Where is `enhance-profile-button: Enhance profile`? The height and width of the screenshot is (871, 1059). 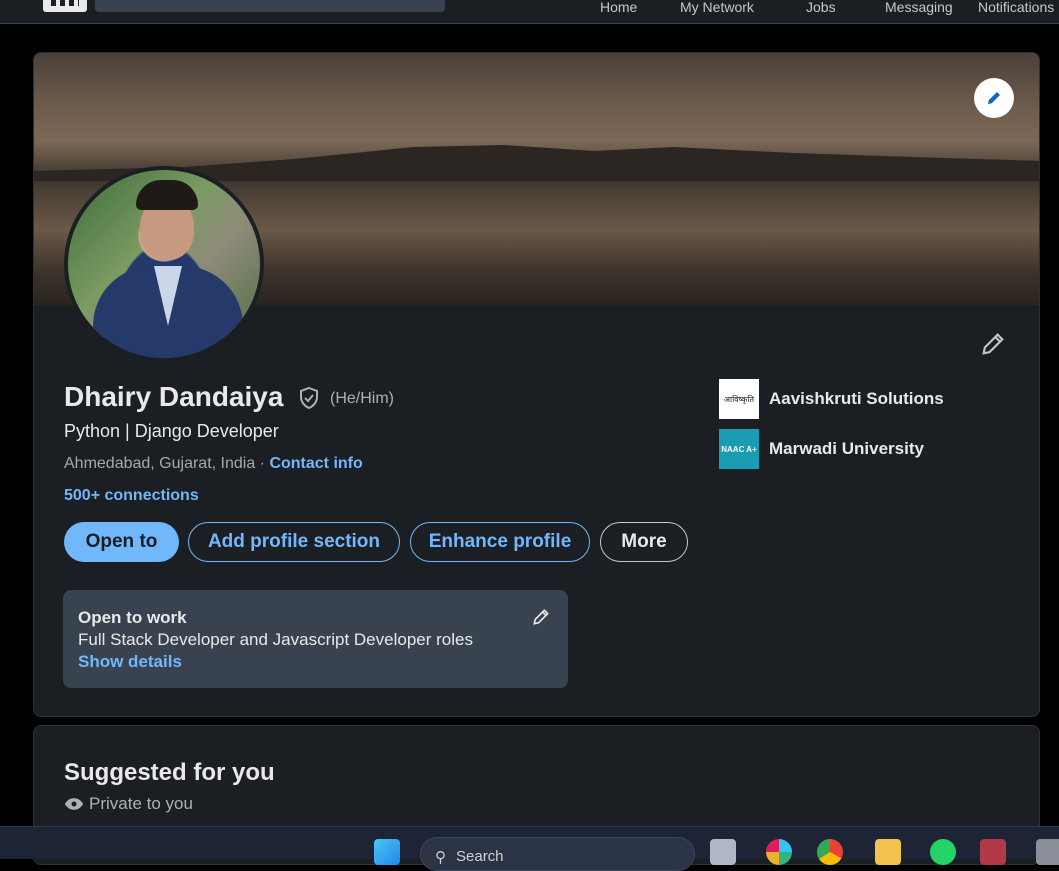 enhance-profile-button: Enhance profile is located at coordinates (500, 542).